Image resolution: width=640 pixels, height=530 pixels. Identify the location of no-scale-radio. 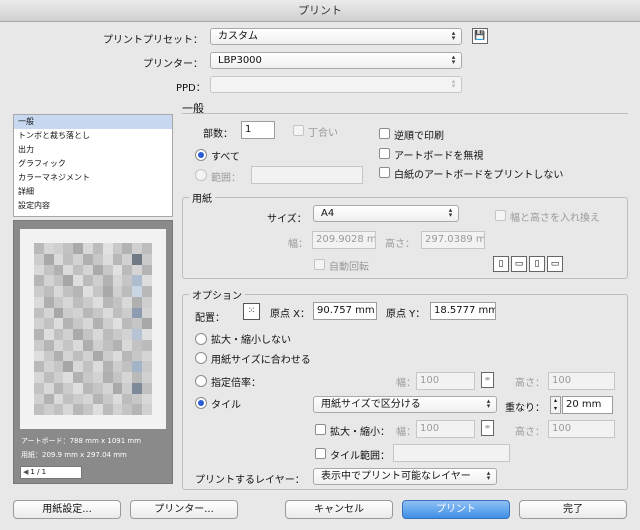
(201, 339).